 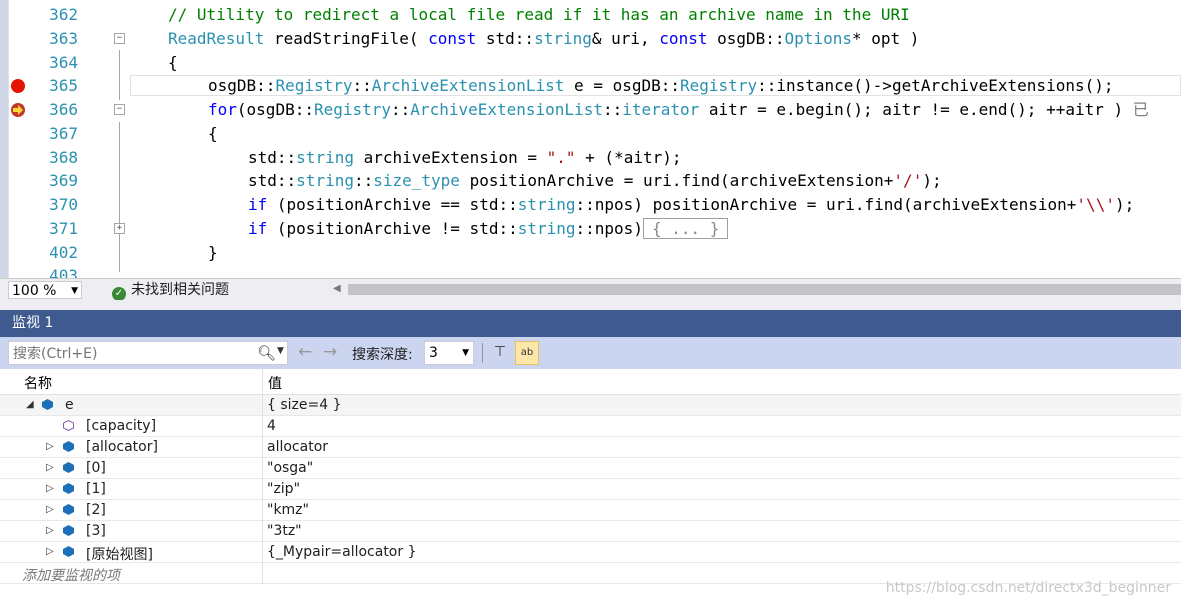 I want to click on search-input, so click(x=132, y=354).